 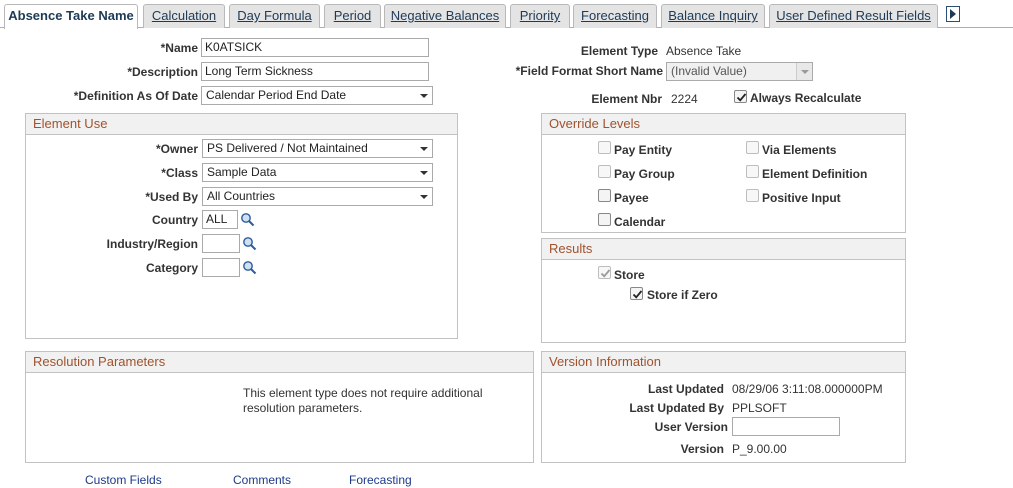 I want to click on comments-link: Comments, so click(x=262, y=480).